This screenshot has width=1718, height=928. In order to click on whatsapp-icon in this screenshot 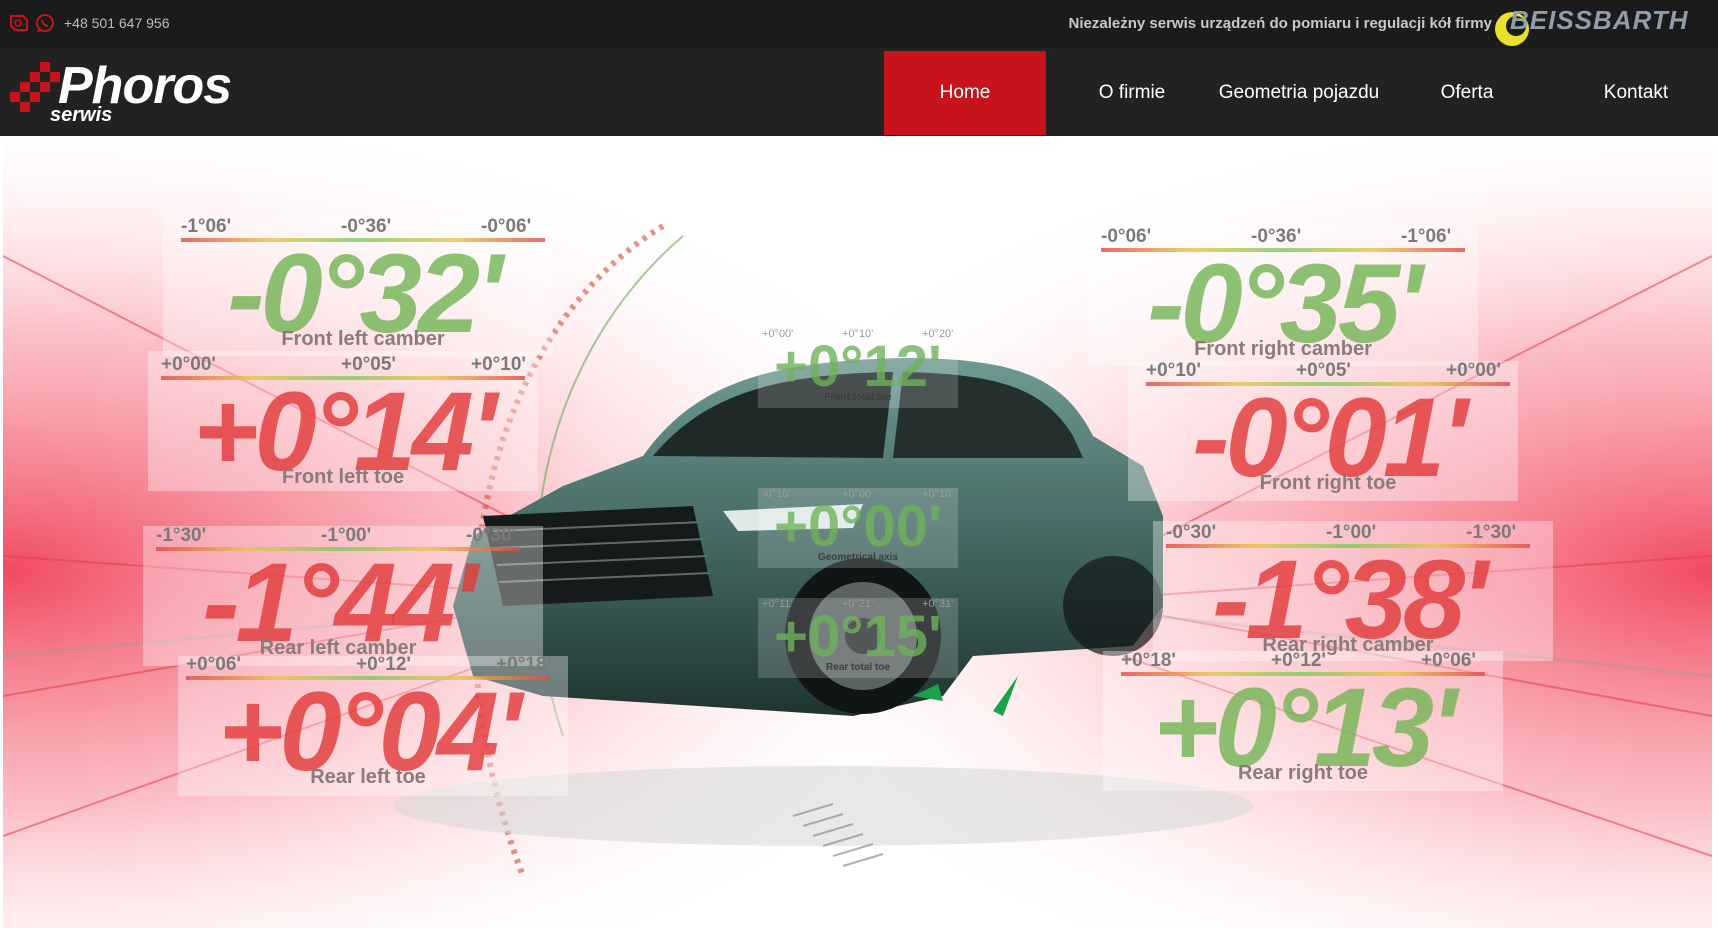, I will do `click(45, 23)`.